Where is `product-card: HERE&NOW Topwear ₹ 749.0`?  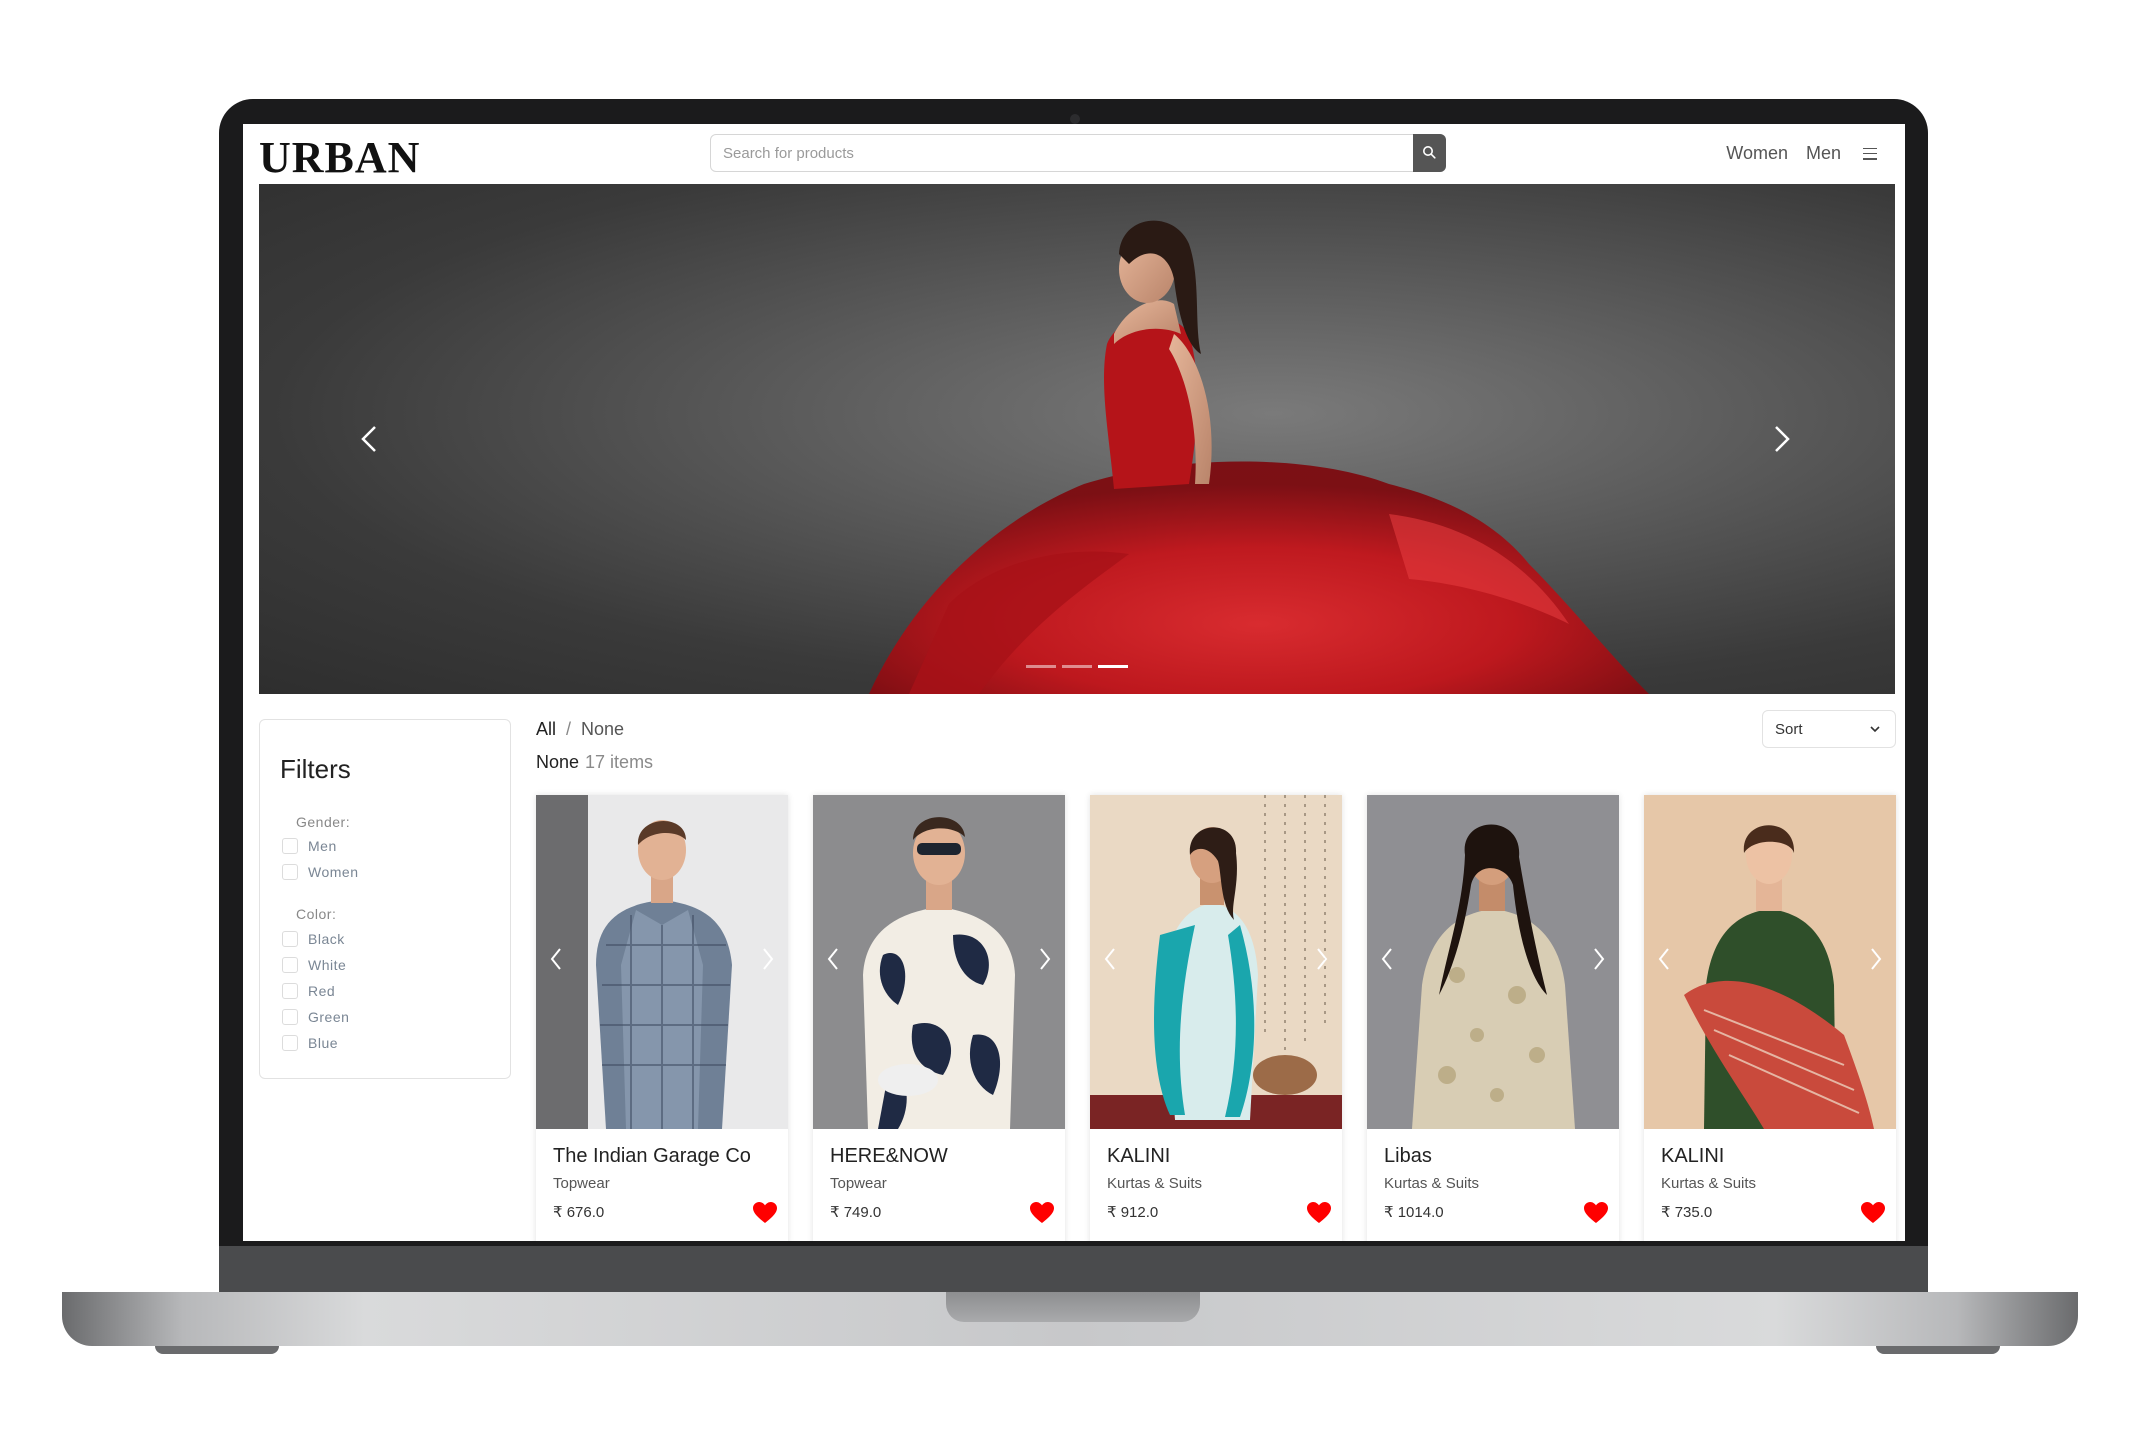 product-card: HERE&NOW Topwear ₹ 749.0 is located at coordinates (939, 1018).